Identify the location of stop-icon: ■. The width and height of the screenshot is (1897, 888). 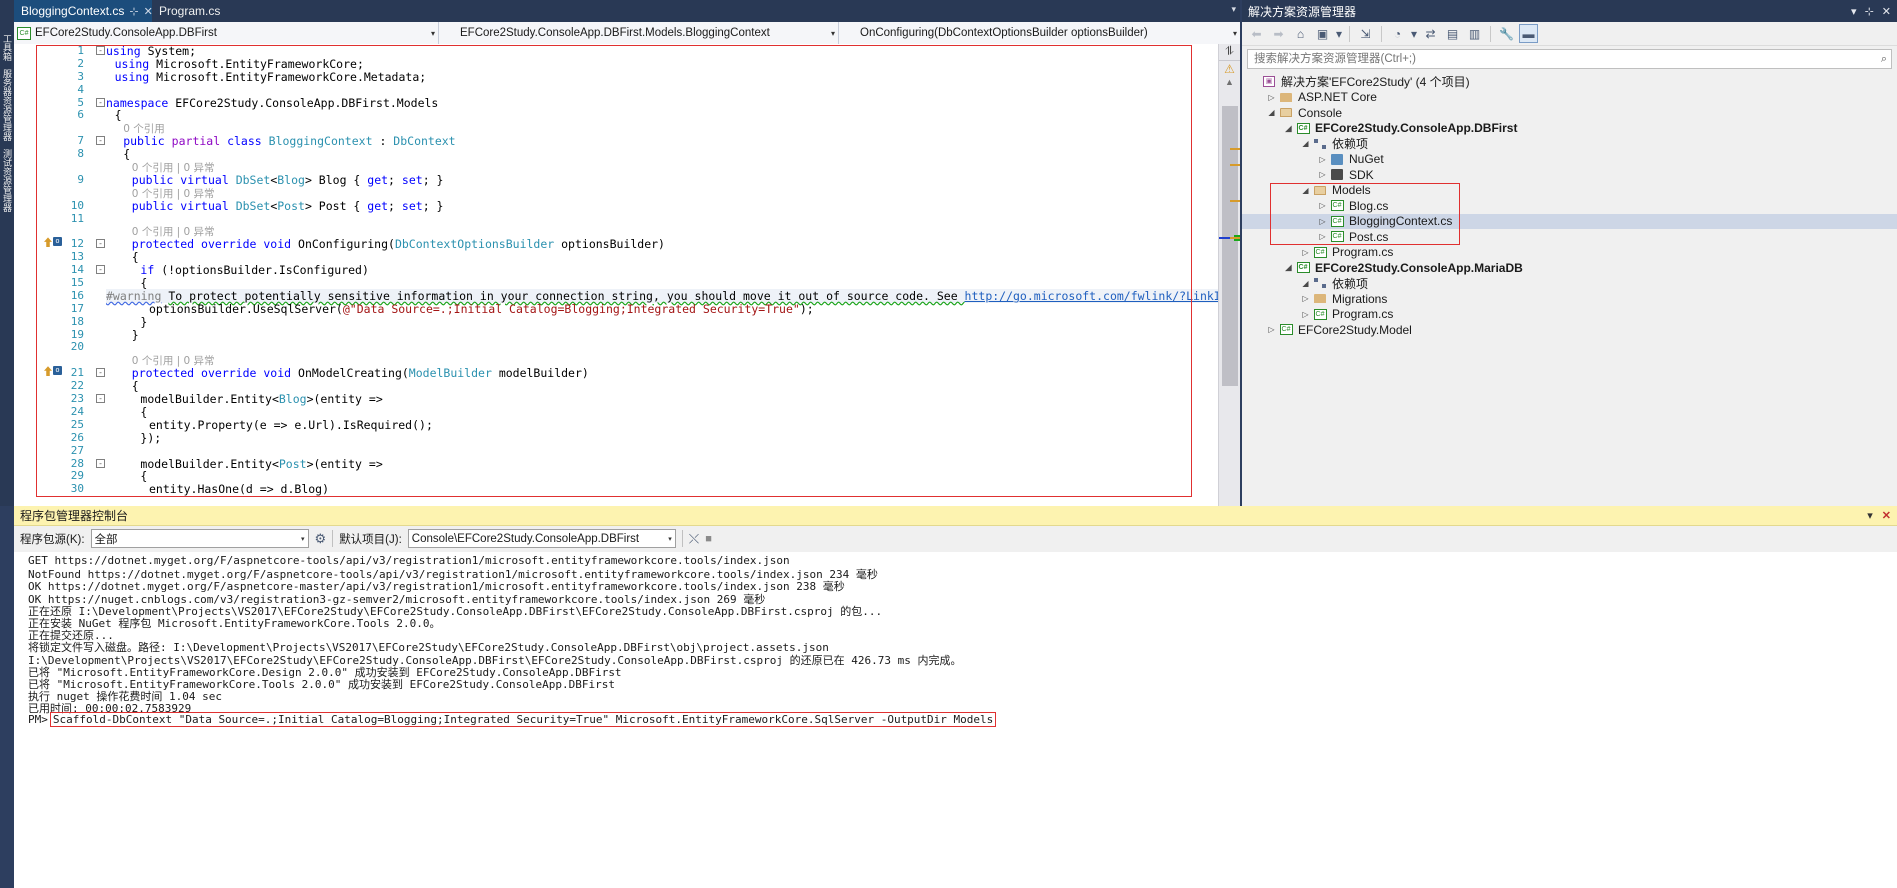
(708, 539).